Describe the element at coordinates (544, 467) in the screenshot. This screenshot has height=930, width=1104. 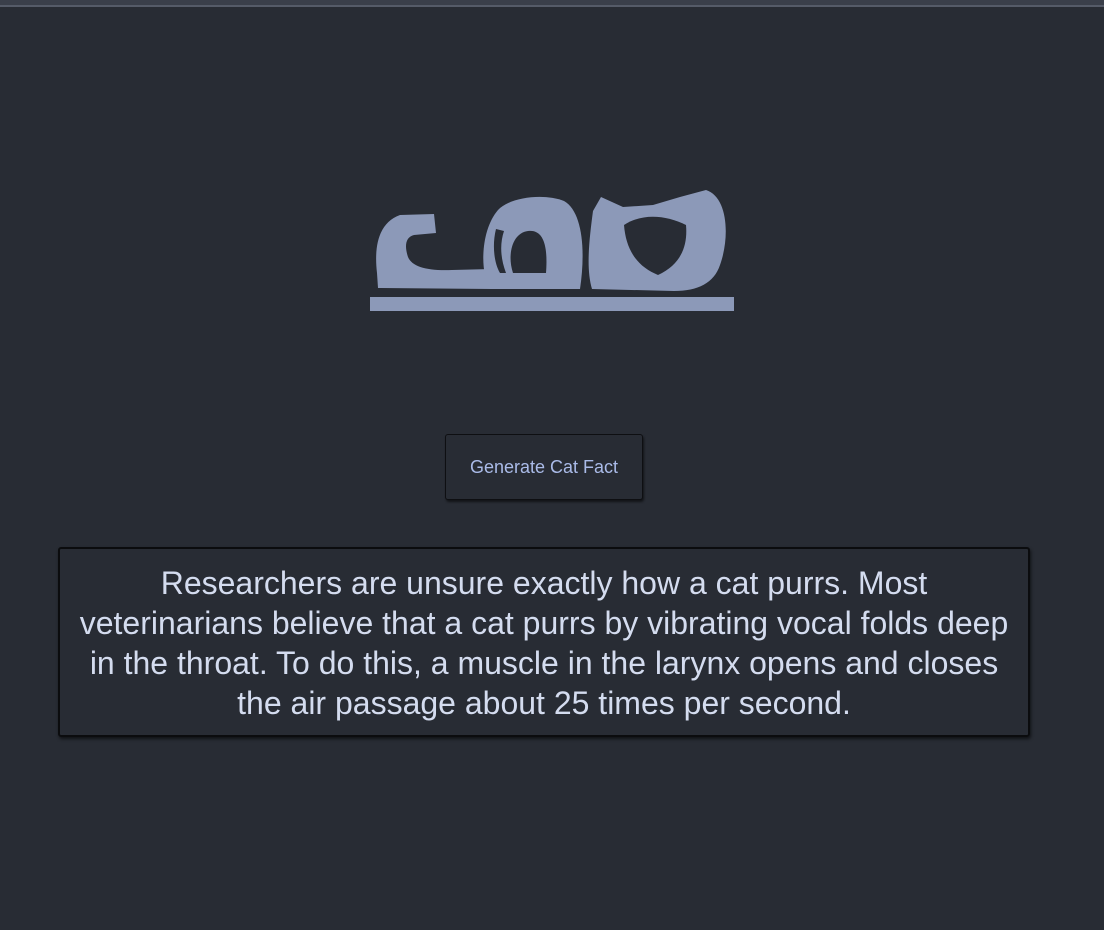
I see `generate-cat-fact-button: Generate Cat Fact` at that location.